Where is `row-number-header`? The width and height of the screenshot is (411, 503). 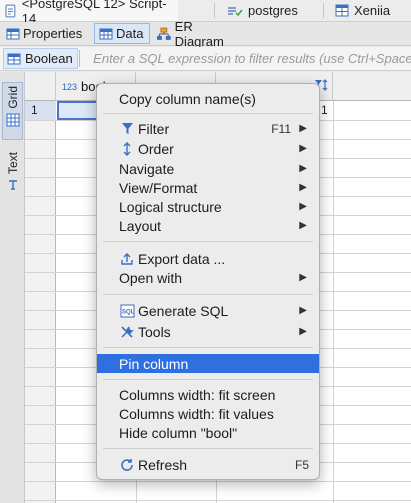 row-number-header is located at coordinates (40, 86).